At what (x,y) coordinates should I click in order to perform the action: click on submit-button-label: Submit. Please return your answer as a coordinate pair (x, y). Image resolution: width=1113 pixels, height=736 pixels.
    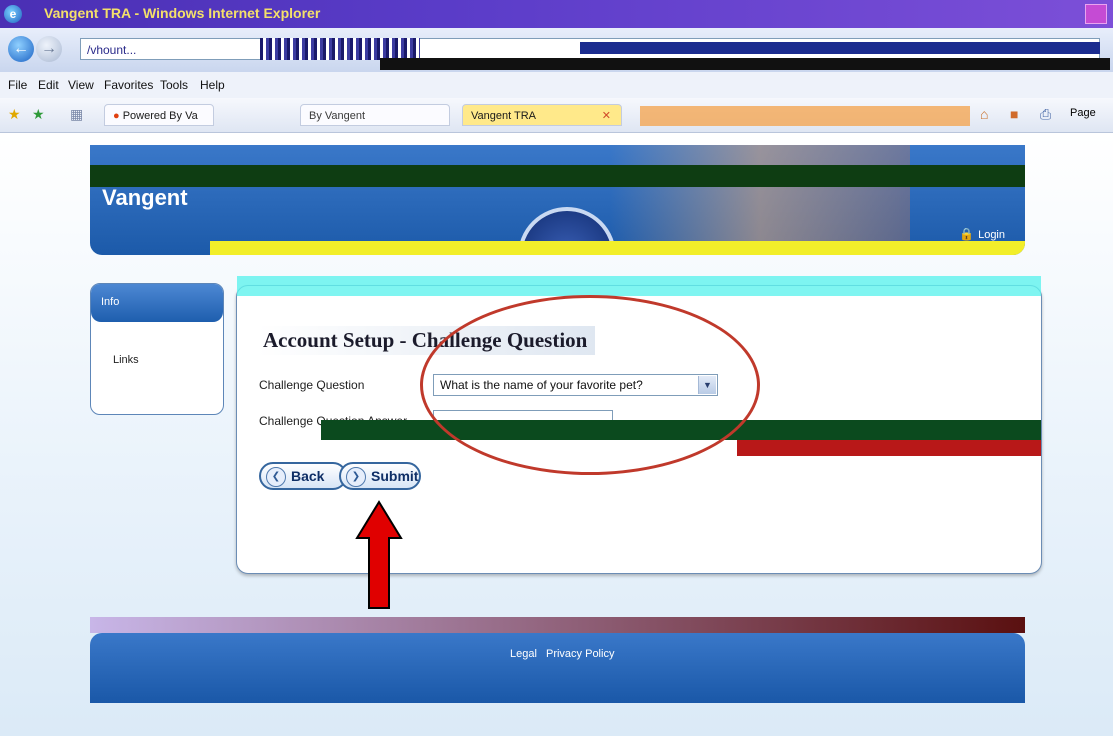
    Looking at the image, I should click on (395, 476).